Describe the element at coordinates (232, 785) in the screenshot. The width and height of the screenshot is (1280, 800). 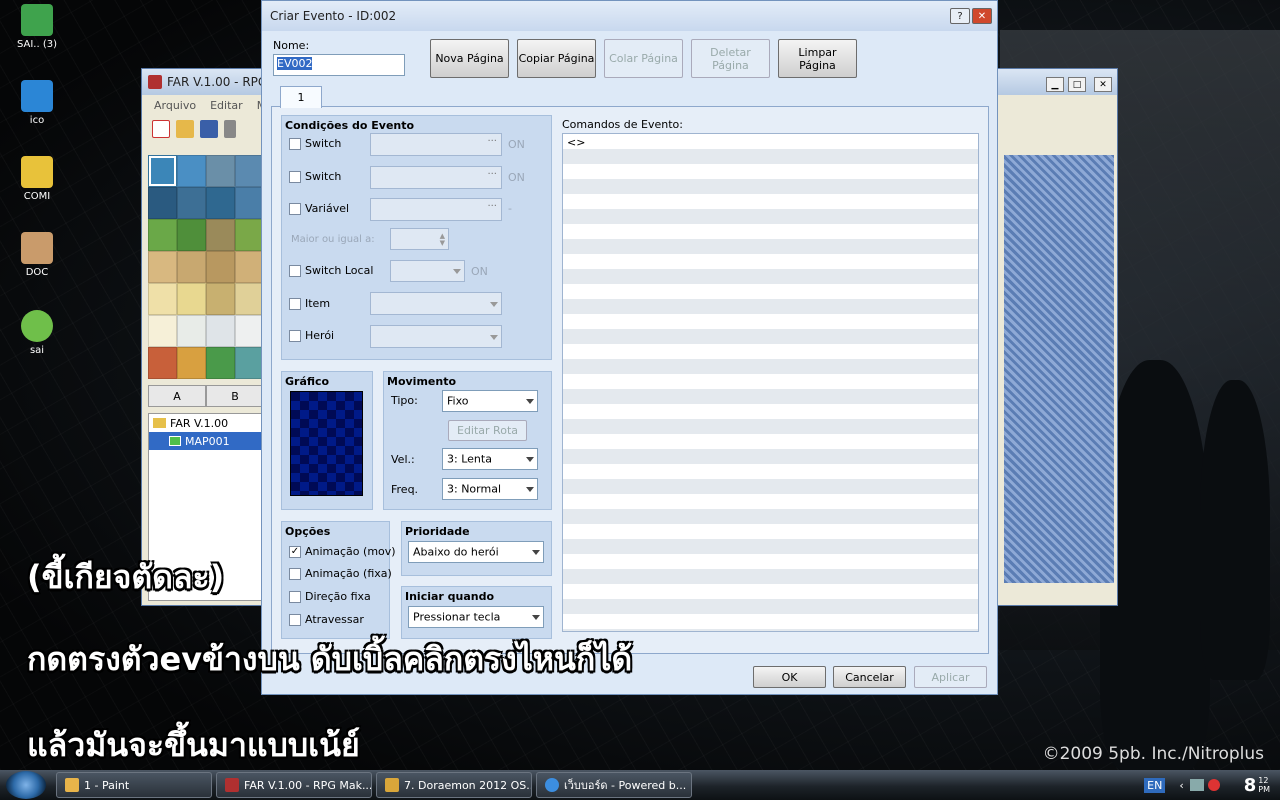
I see `rpg-maker-icon` at that location.